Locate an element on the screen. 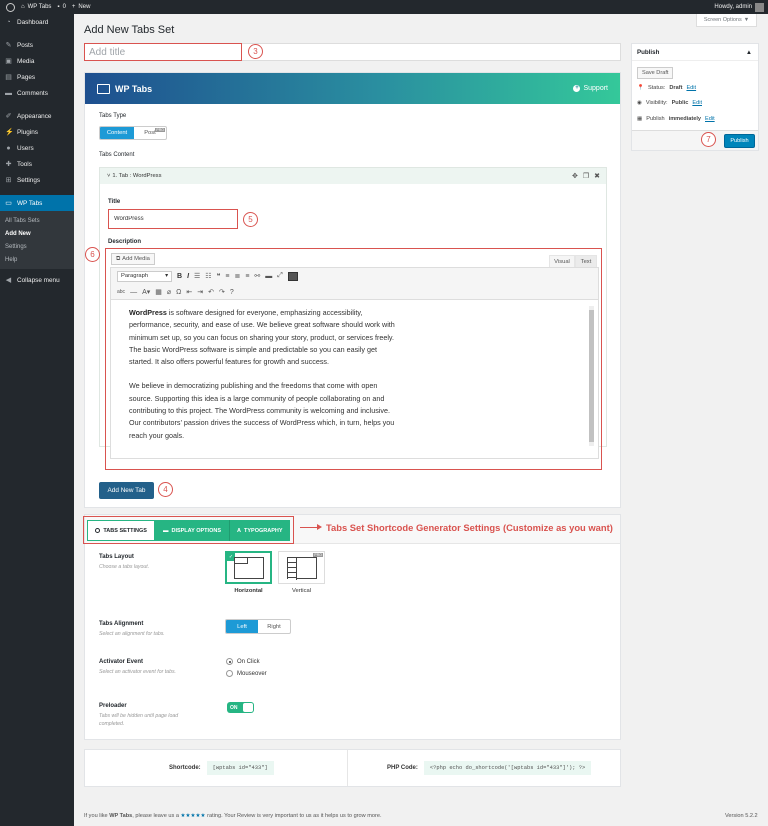 Image resolution: width=768 pixels, height=826 pixels. duplicate-icon: ❐ is located at coordinates (586, 176).